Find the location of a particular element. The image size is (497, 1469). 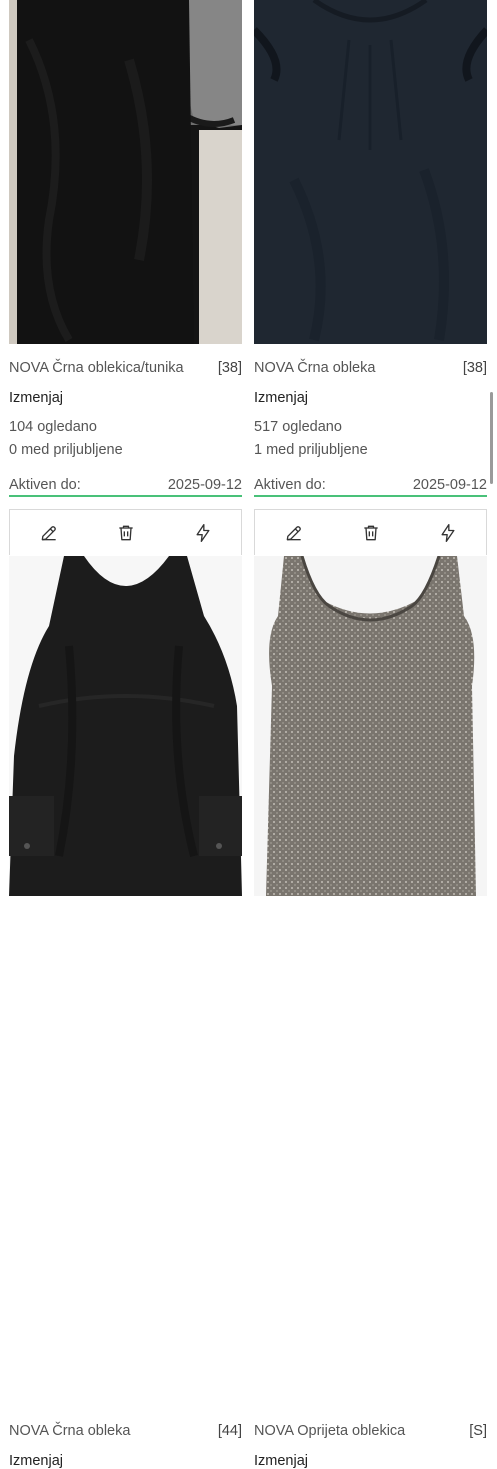

views-count: 517 ogledano is located at coordinates (298, 427).